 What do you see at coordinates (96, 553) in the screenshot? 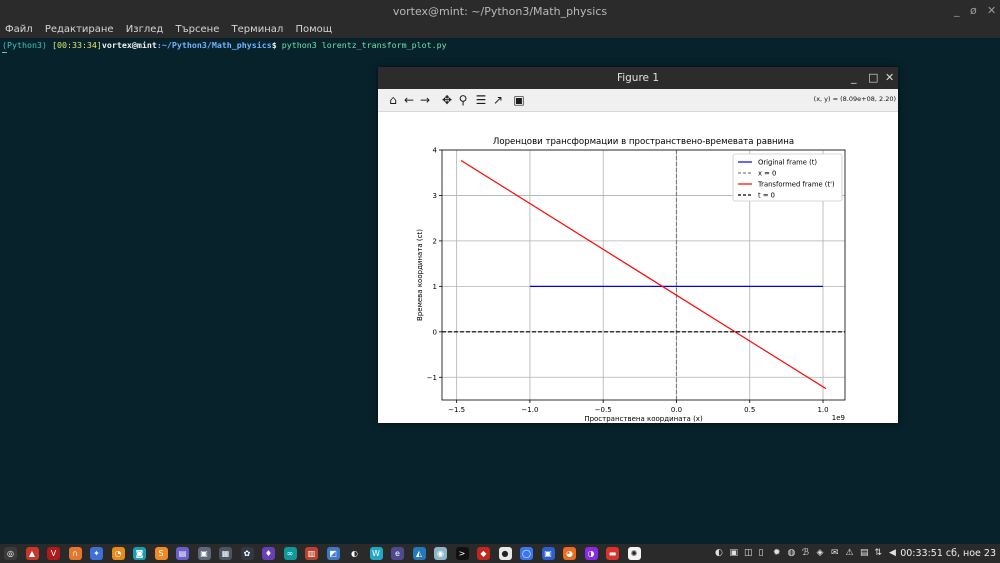
I see `app-blue-icon: ✦` at bounding box center [96, 553].